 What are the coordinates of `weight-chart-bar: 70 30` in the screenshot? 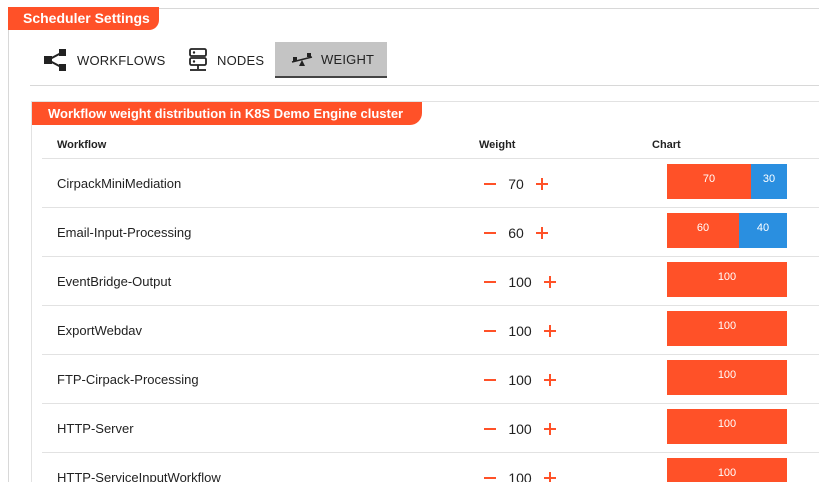 It's located at (727, 181).